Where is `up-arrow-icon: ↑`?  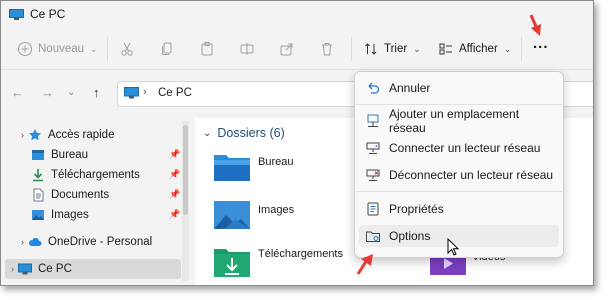
up-arrow-icon: ↑ is located at coordinates (96, 92).